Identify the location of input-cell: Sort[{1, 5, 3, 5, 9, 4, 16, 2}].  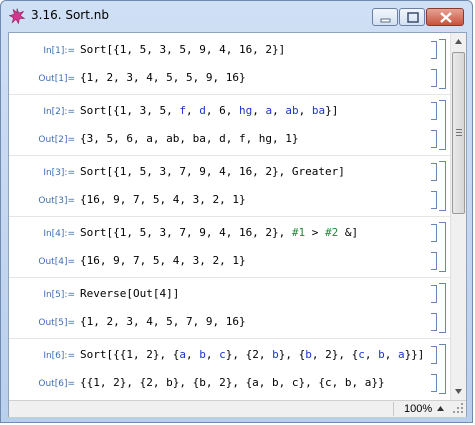
(182, 49).